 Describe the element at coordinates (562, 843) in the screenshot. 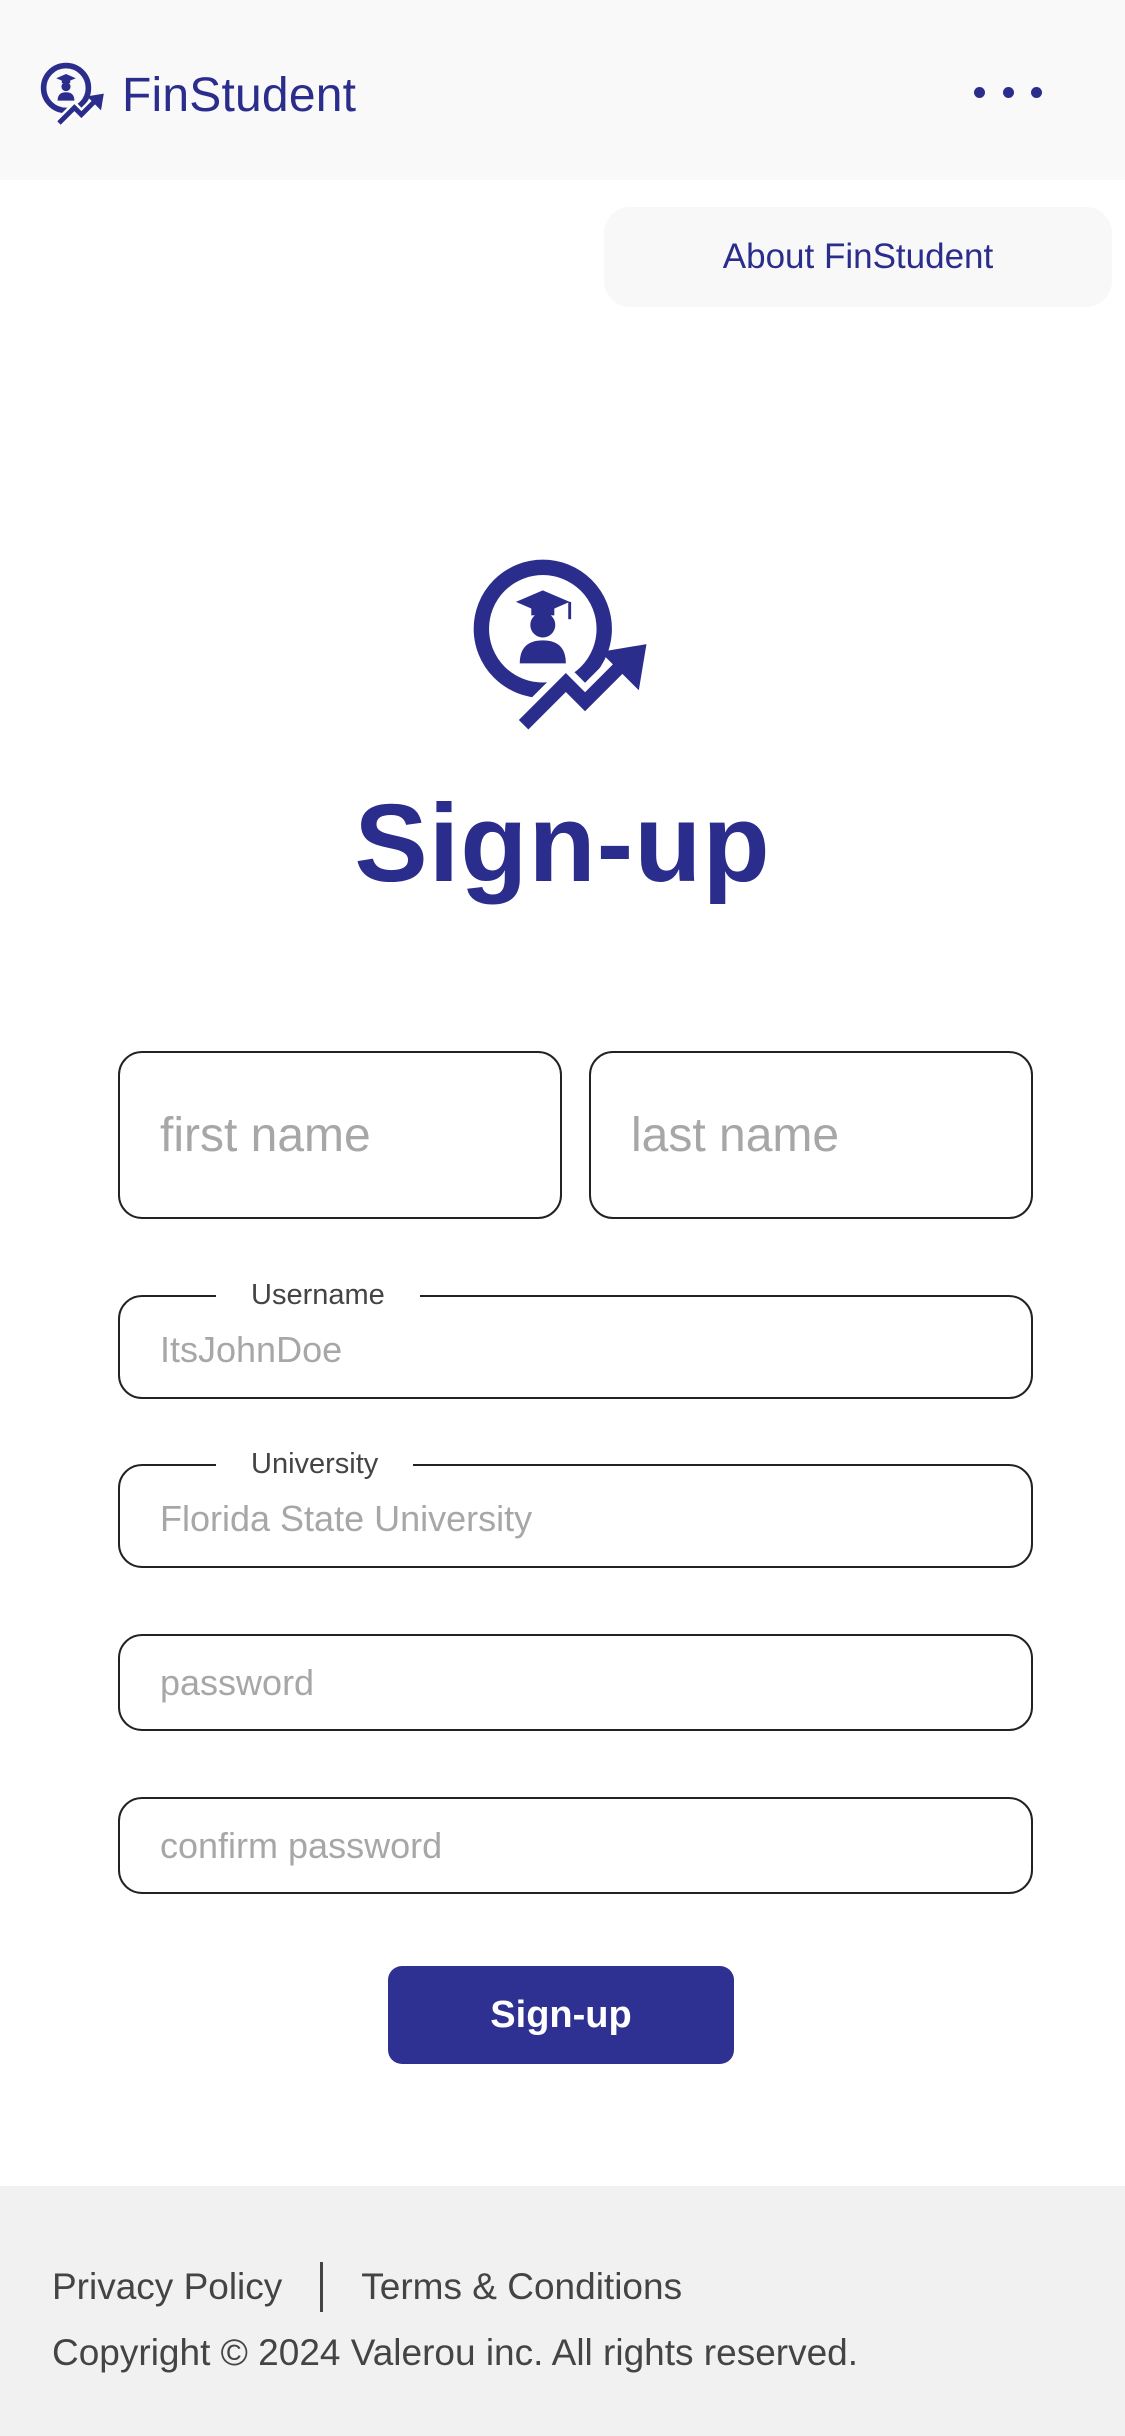

I see `page-title: Sign-up` at that location.